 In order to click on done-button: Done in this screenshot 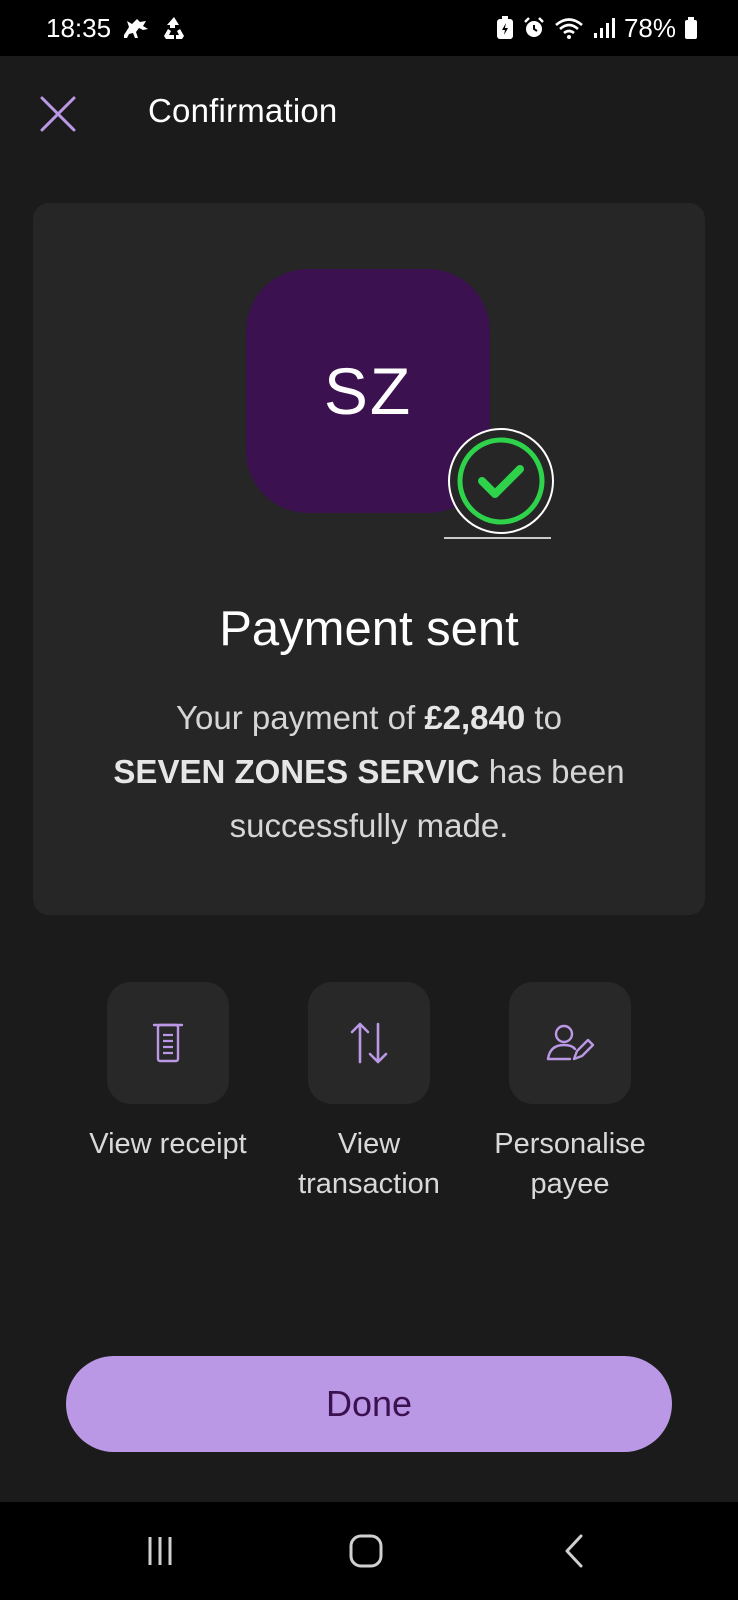, I will do `click(369, 1404)`.